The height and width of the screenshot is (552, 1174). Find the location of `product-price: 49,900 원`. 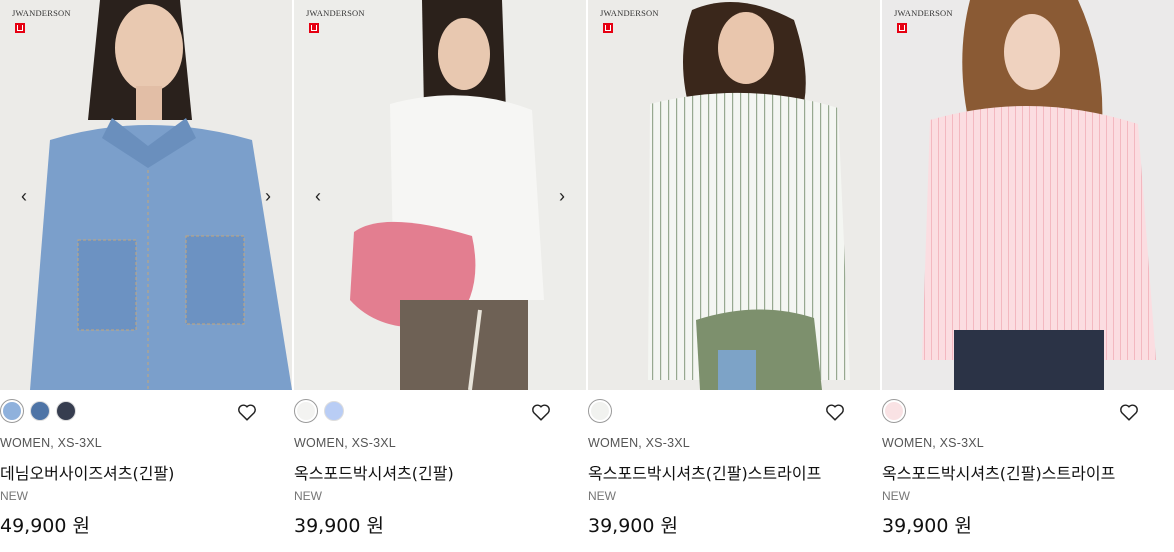

product-price: 49,900 원 is located at coordinates (45, 526).